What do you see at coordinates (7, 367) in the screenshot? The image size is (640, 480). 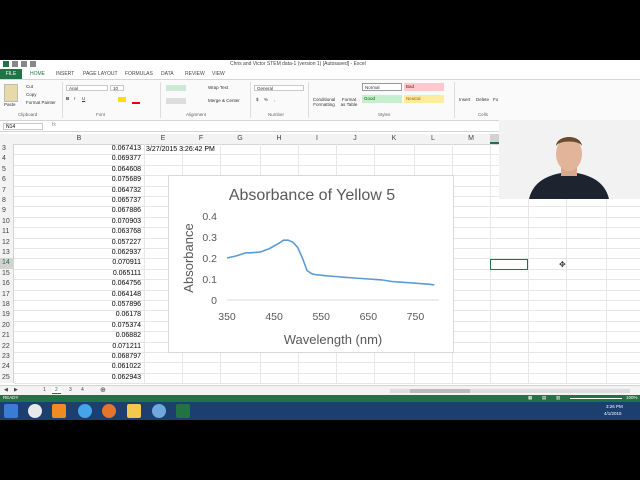 I see `row-header: 24` at bounding box center [7, 367].